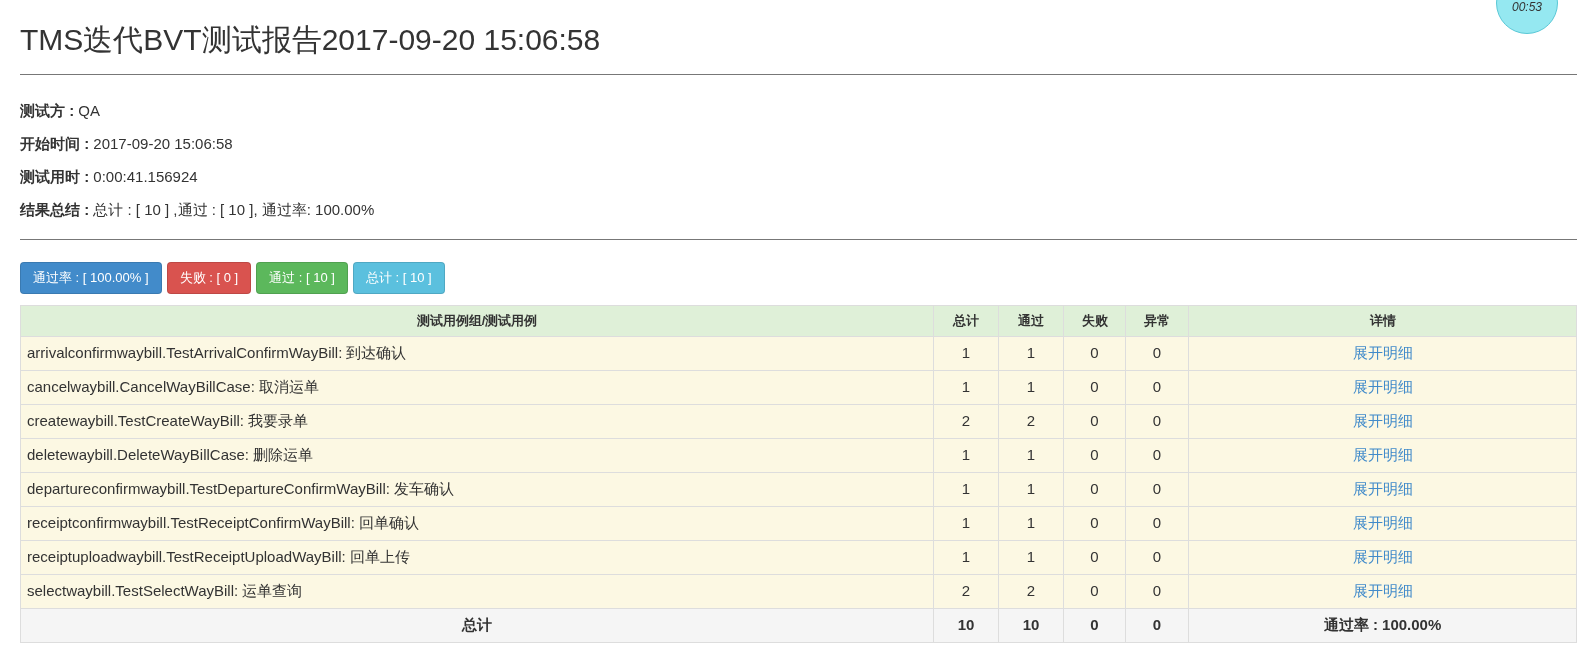 The image size is (1577, 672). Describe the element at coordinates (145, 176) in the screenshot. I see `info-value: 0:00:41.156924` at that location.